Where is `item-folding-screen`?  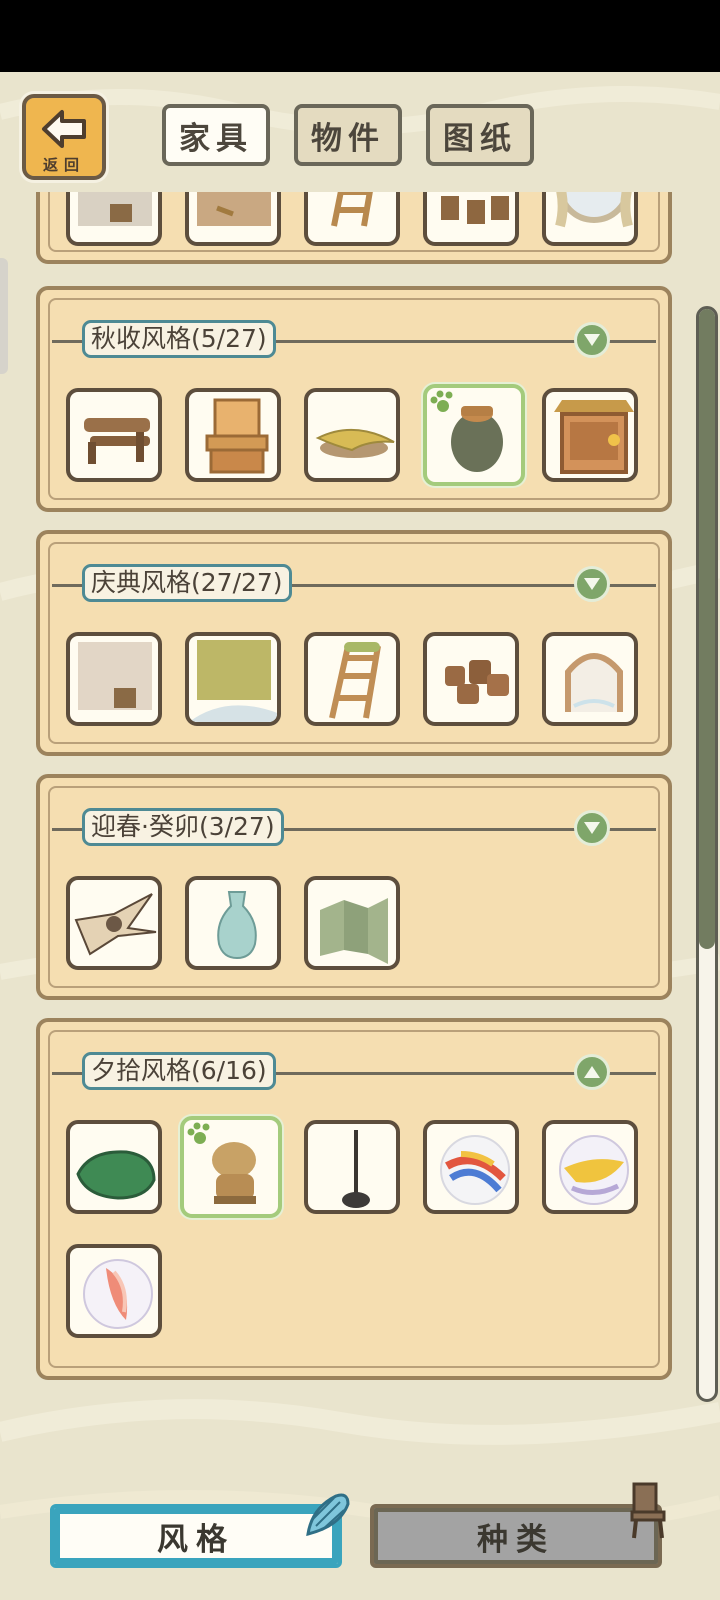
item-folding-screen is located at coordinates (352, 923).